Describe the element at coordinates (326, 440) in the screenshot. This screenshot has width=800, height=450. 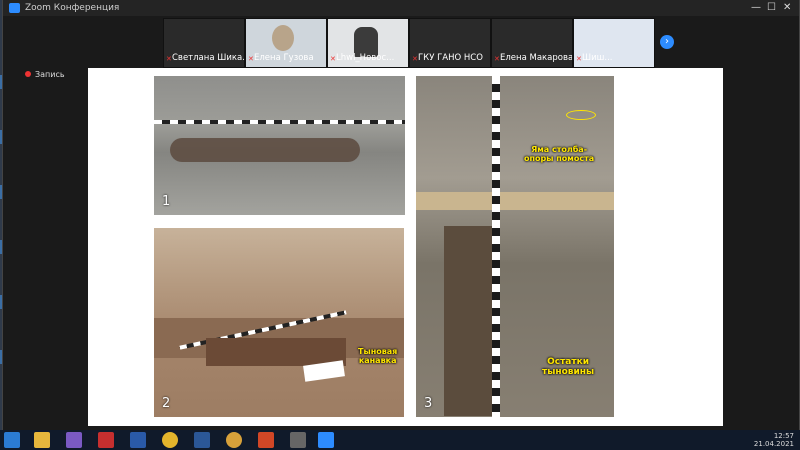
I see `zoom-icon` at that location.